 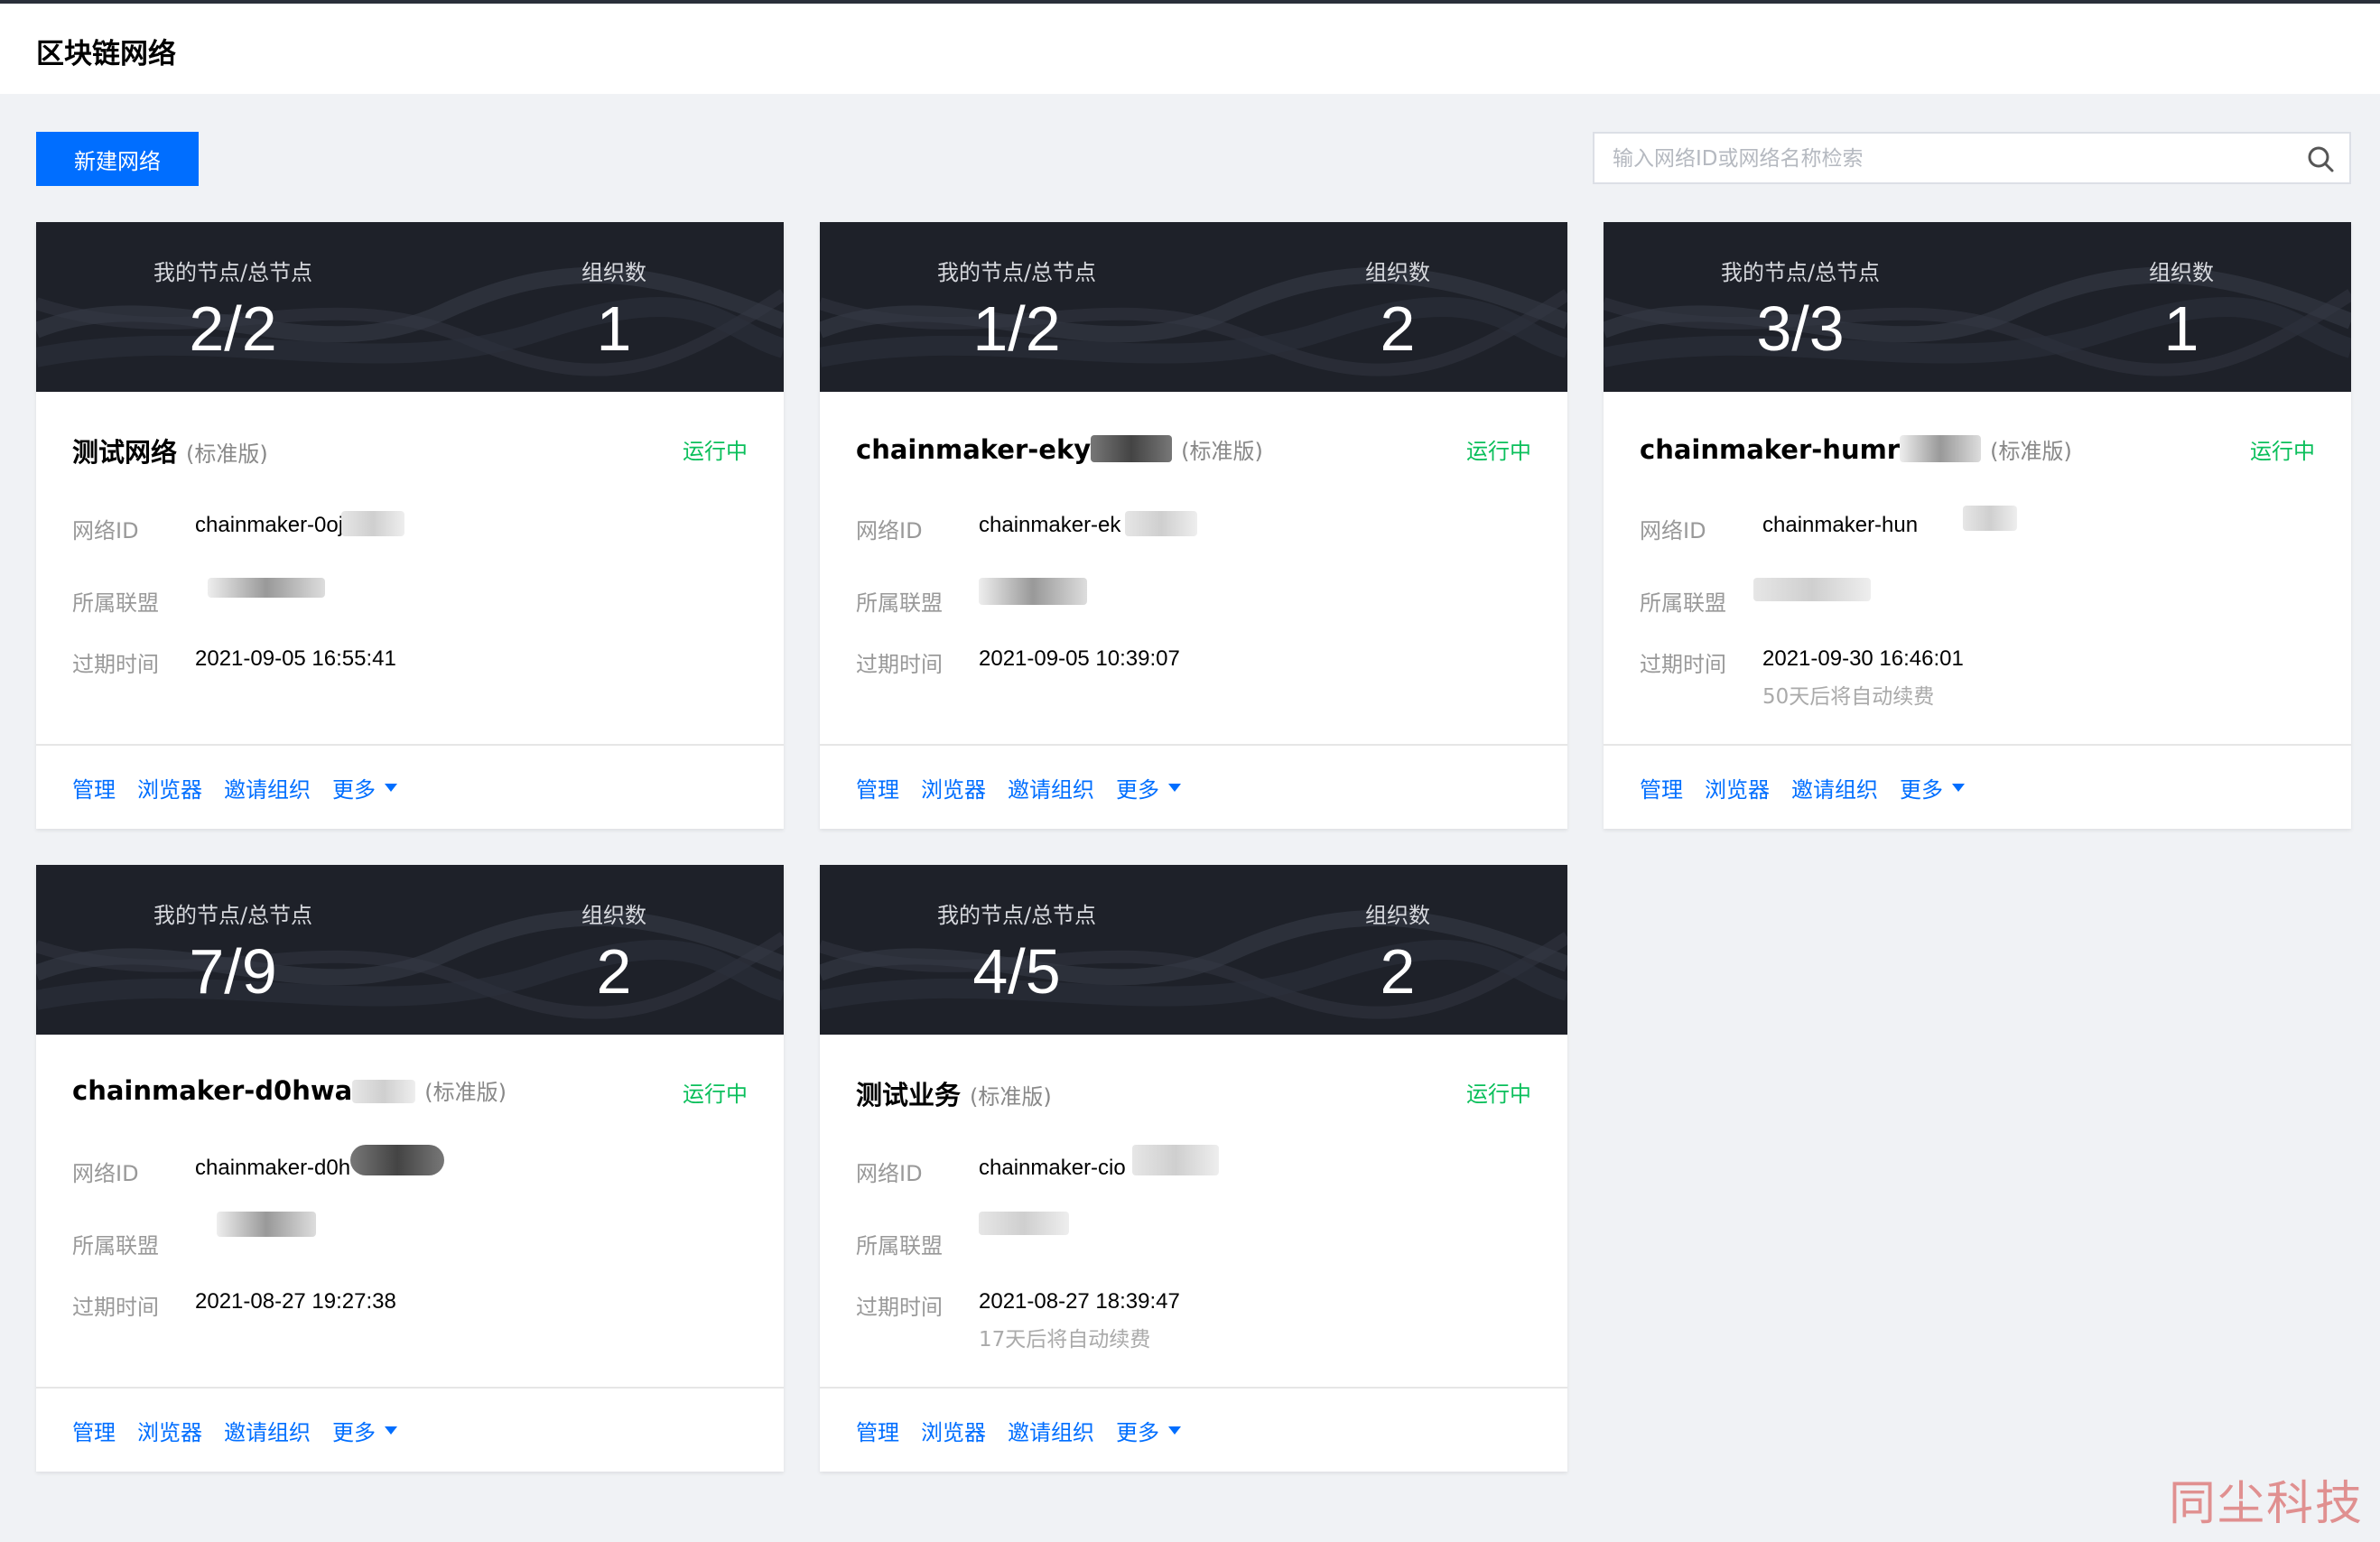 I want to click on nodes-value: 7/9, so click(x=233, y=972).